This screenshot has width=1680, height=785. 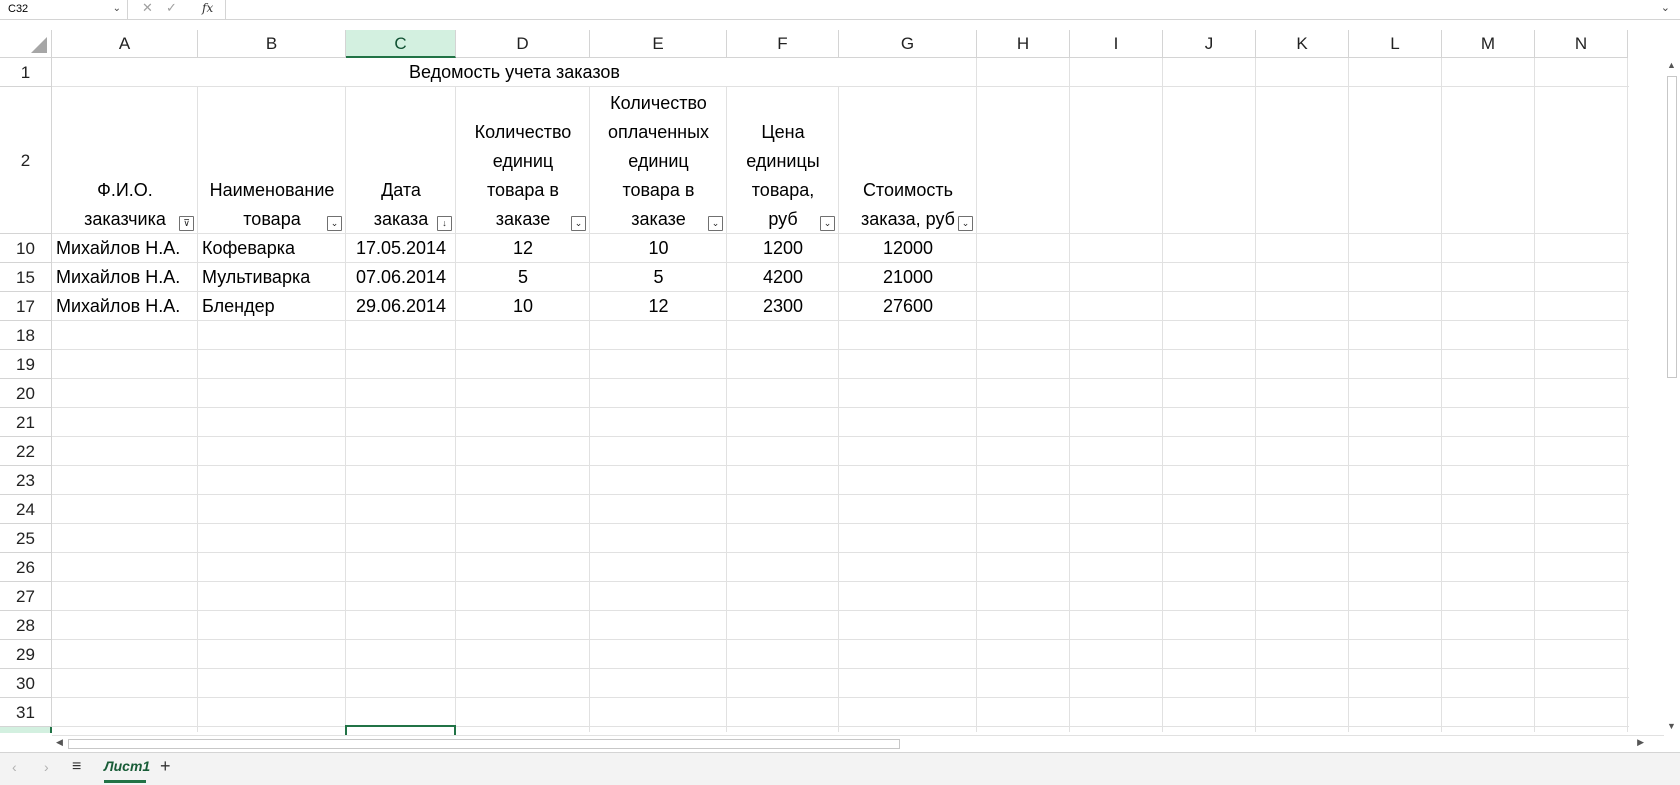 I want to click on column-header-k: K, so click(x=1302, y=44).